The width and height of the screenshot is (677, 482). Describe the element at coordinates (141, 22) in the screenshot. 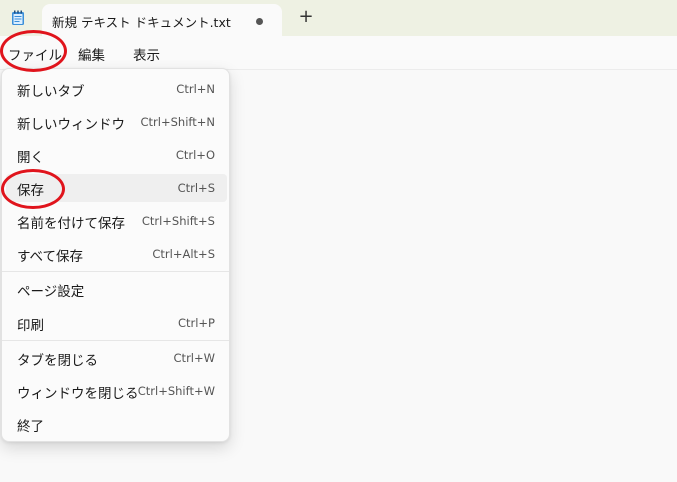

I see `tab-title: 新規 テキスト ドキュメント.txt` at that location.